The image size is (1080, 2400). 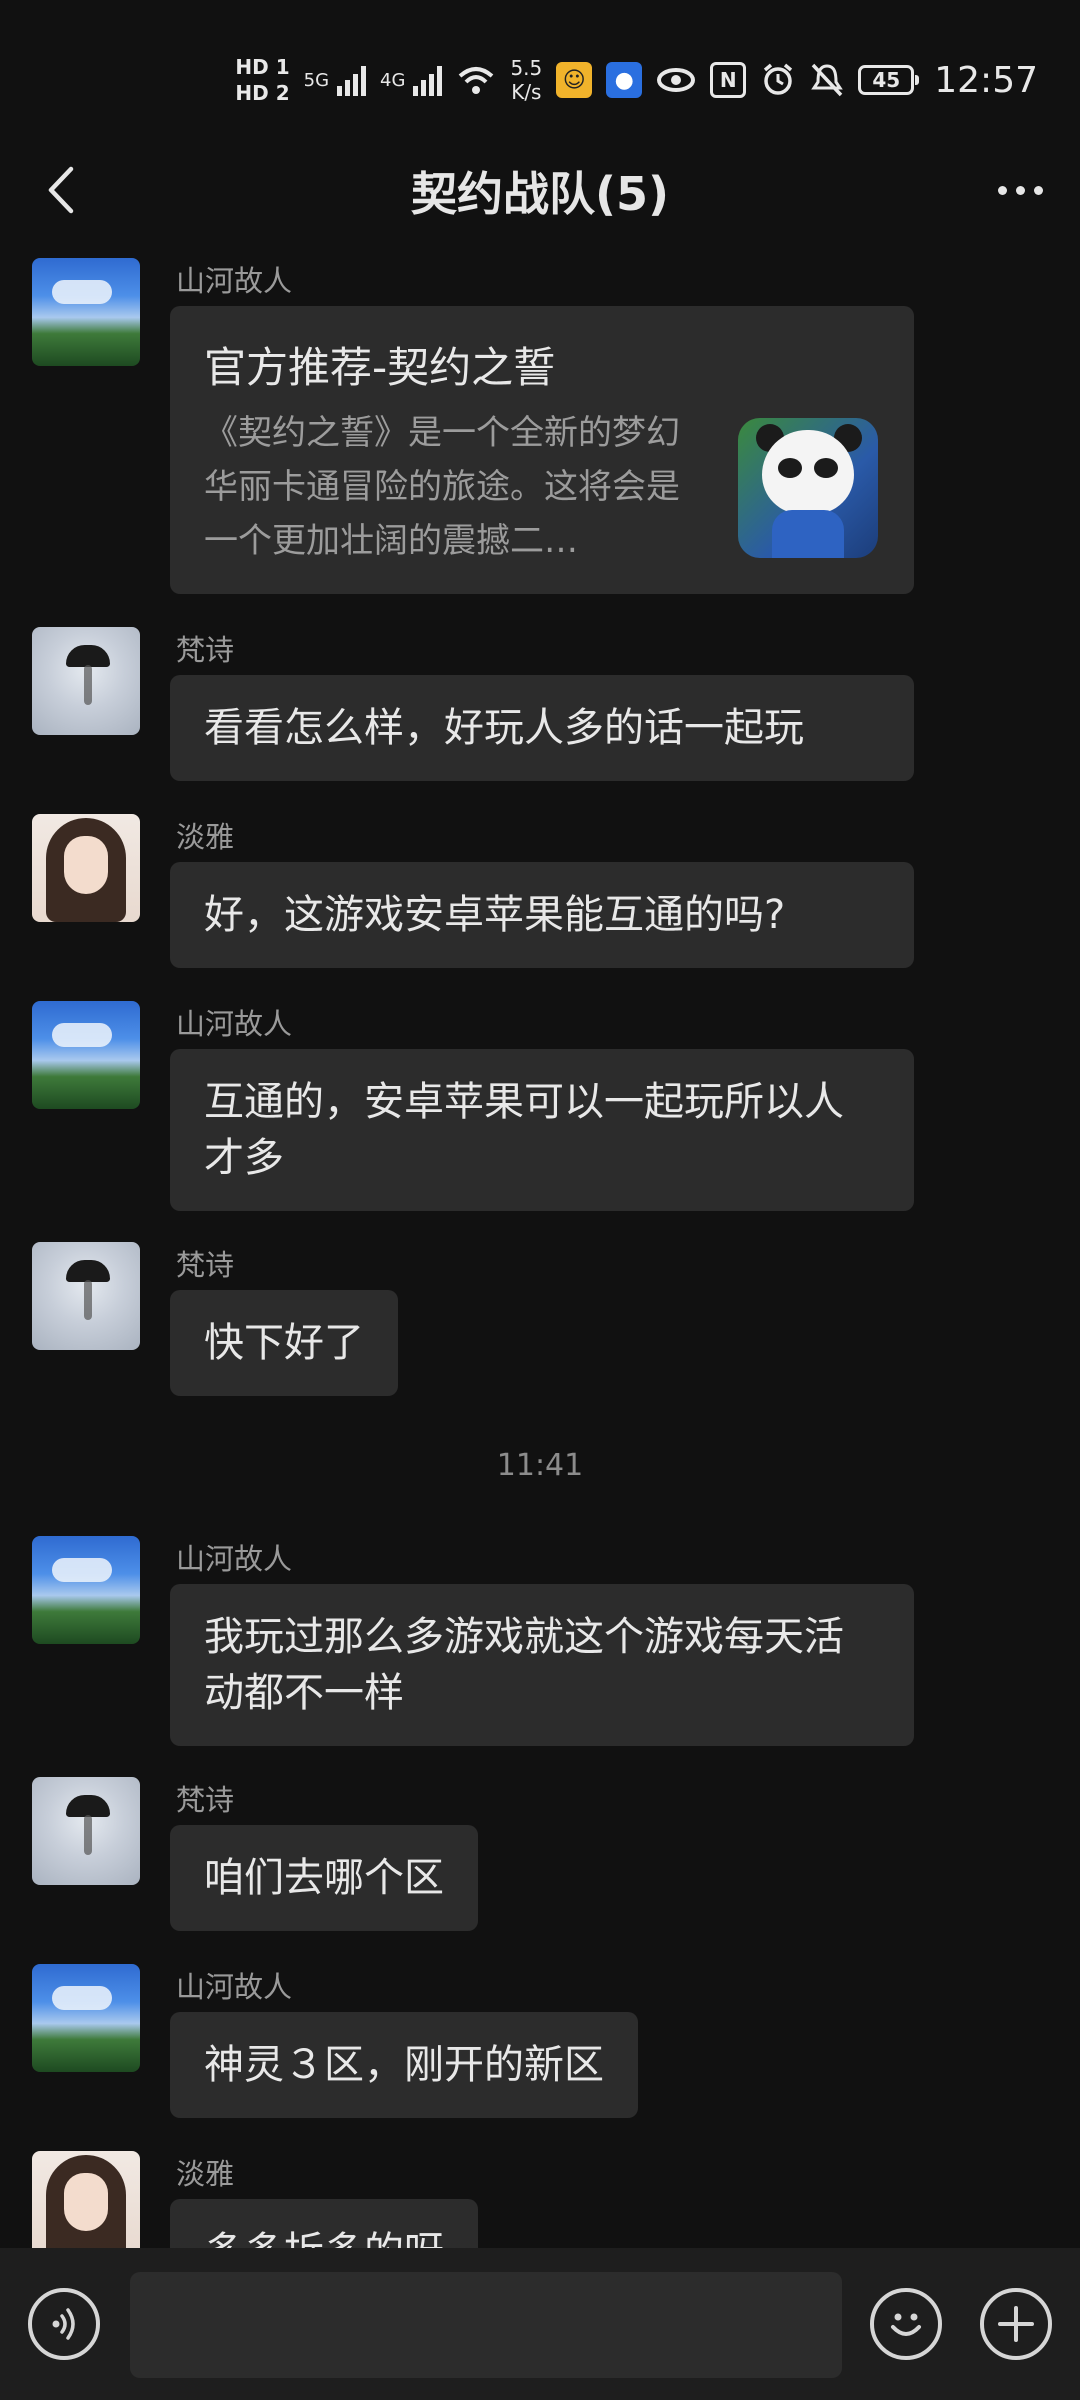 What do you see at coordinates (542, 1130) in the screenshot?
I see `message-bubble: 互通的，安卓苹果可以一起玩所以人才多` at bounding box center [542, 1130].